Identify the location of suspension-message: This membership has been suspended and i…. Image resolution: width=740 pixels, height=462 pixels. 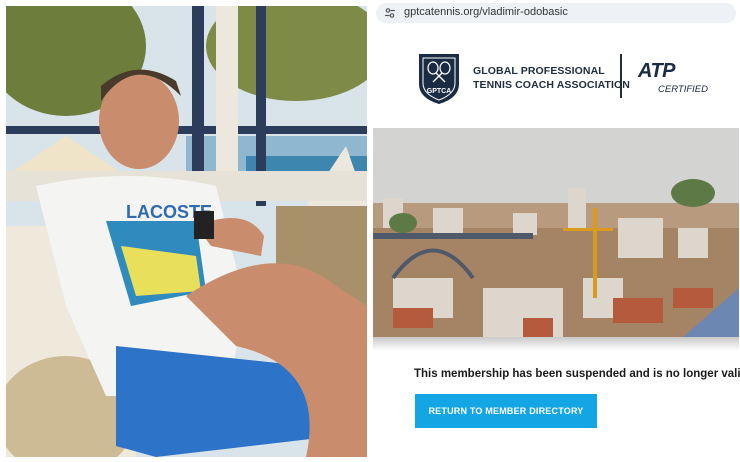
(577, 374).